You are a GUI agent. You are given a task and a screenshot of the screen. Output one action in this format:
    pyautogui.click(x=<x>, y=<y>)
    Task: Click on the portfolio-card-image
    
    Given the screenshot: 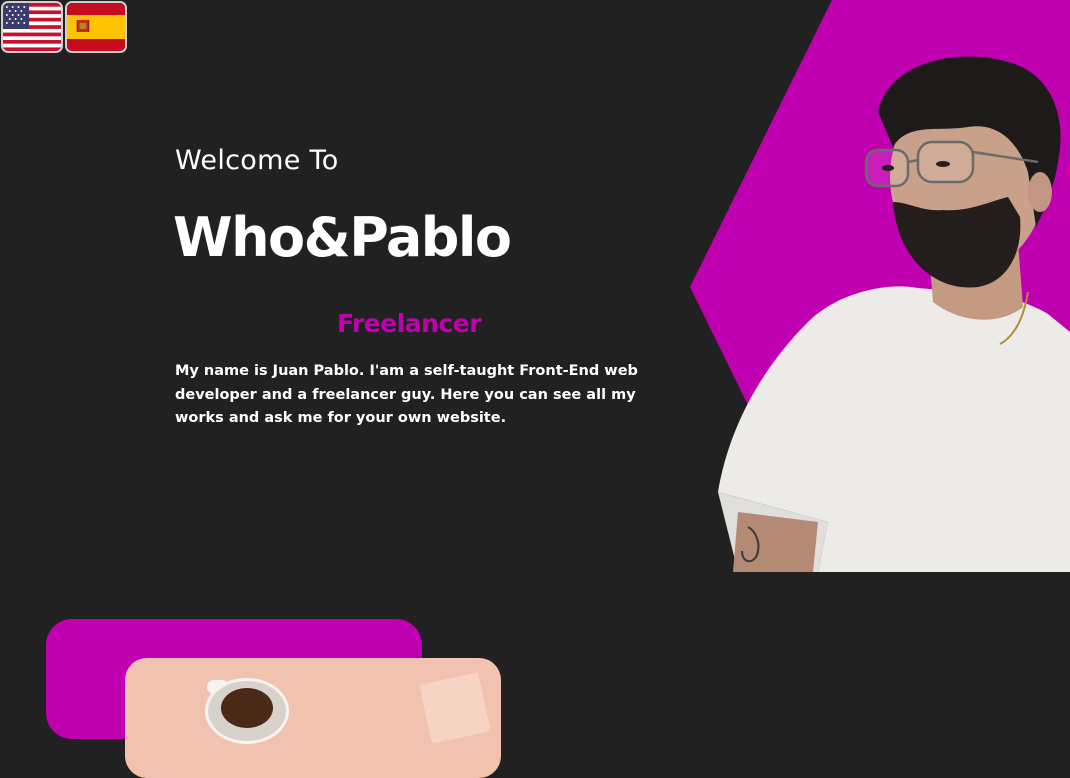 What is the action you would take?
    pyautogui.click(x=313, y=718)
    